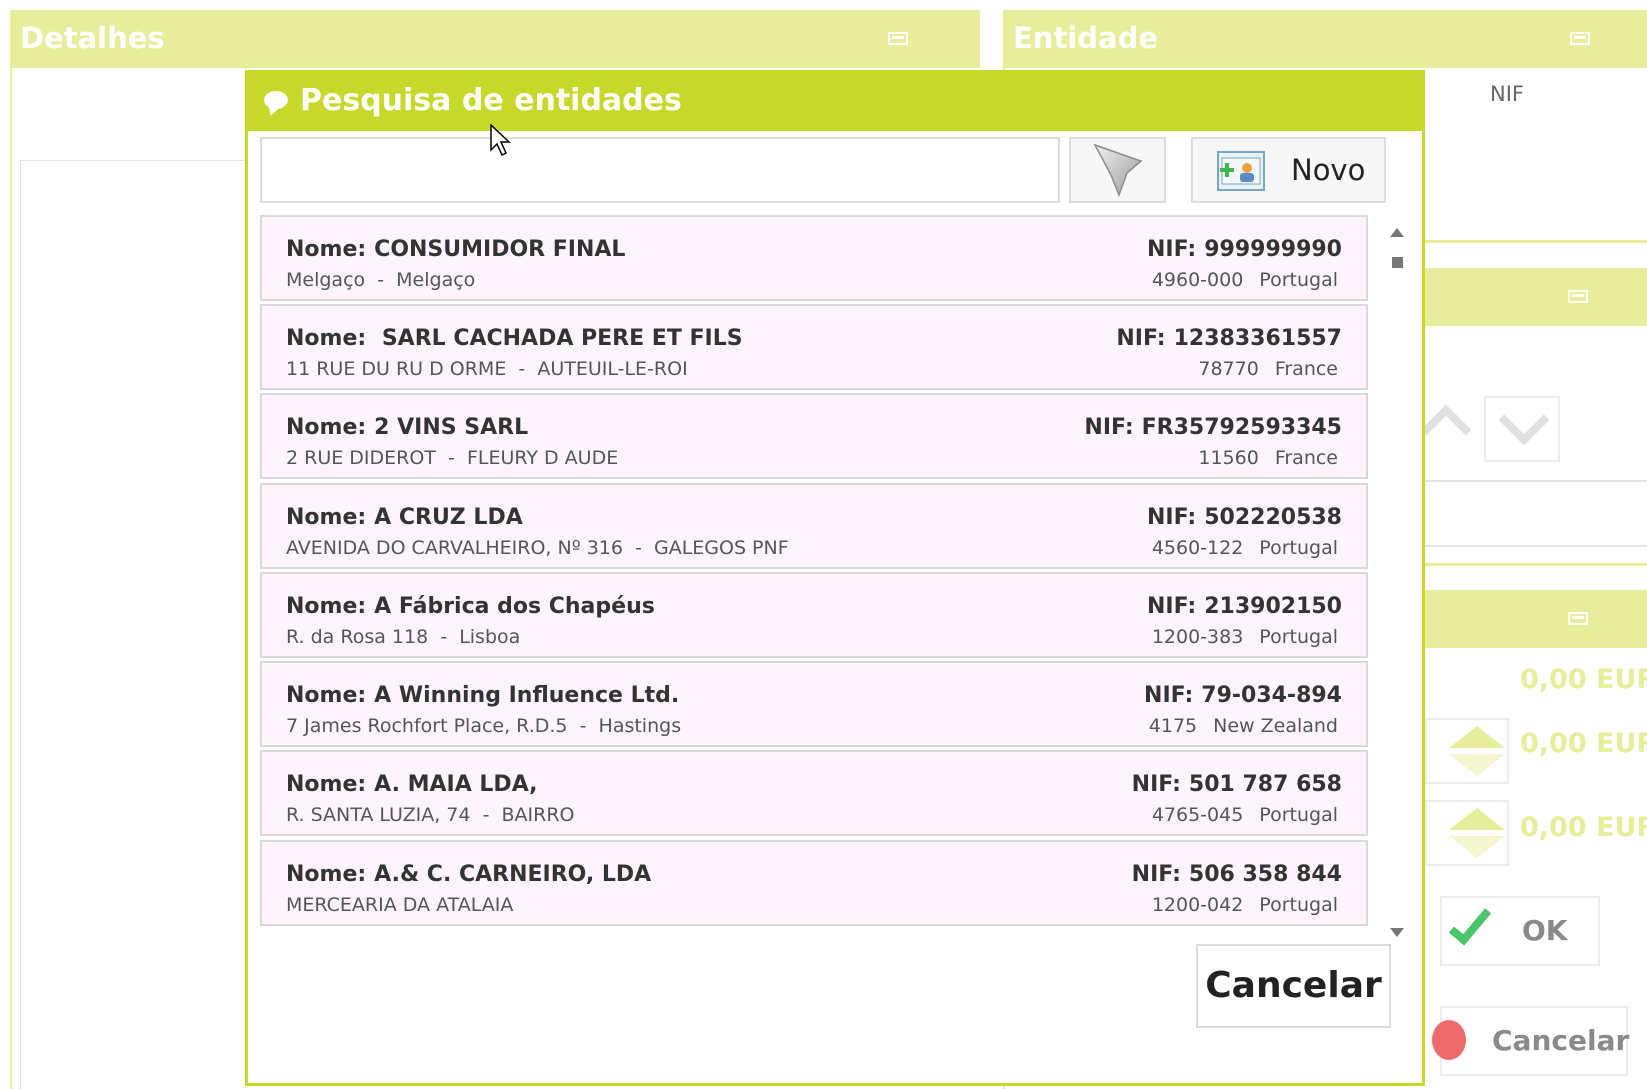 The width and height of the screenshot is (1647, 1089). Describe the element at coordinates (542, 458) in the screenshot. I see `entity-city: FLEURY D AUDE` at that location.